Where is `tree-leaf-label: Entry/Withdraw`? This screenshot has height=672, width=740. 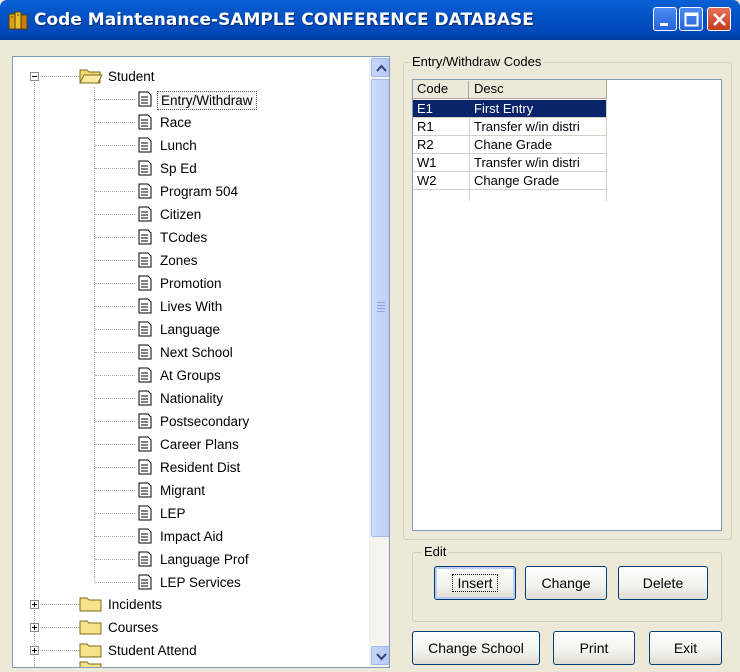 tree-leaf-label: Entry/Withdraw is located at coordinates (207, 100).